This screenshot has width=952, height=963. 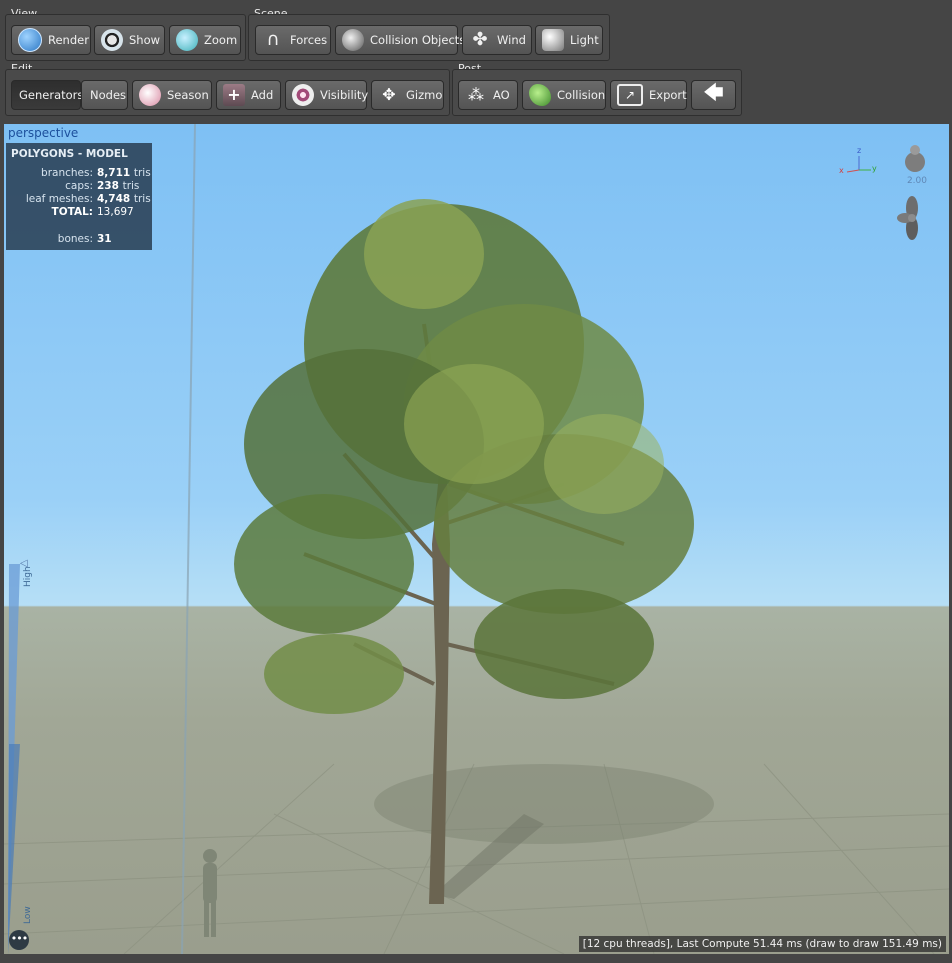 I want to click on generators-tab-label: Generators, so click(x=51, y=95).